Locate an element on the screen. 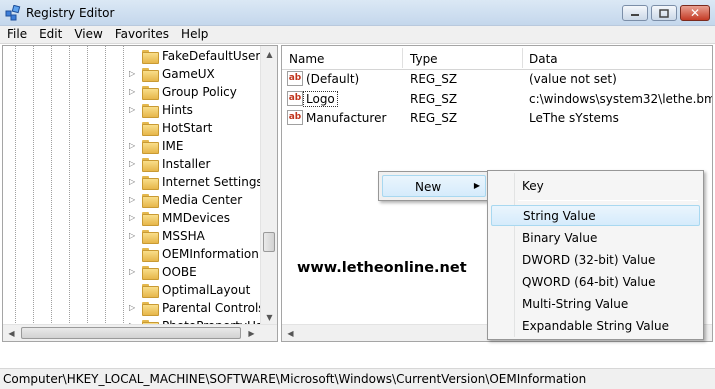 The height and width of the screenshot is (389, 715). tree-hscroll-thumb is located at coordinates (131, 333).